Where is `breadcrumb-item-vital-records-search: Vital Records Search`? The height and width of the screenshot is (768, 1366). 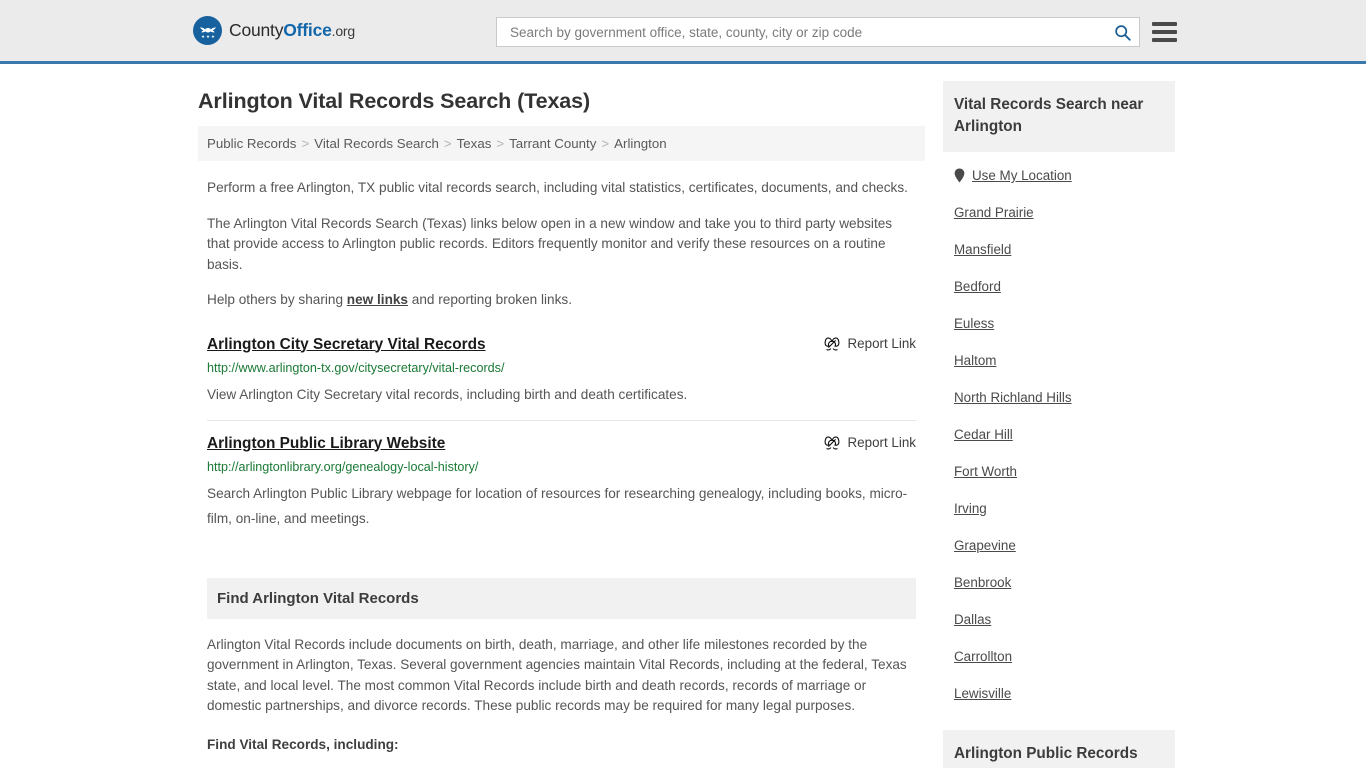
breadcrumb-item-vital-records-search: Vital Records Search is located at coordinates (376, 143).